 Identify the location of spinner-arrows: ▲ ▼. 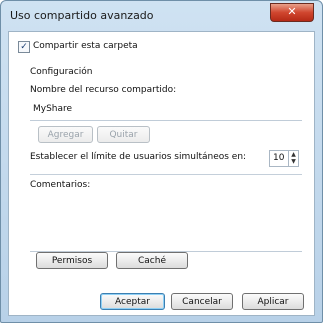
(293, 158).